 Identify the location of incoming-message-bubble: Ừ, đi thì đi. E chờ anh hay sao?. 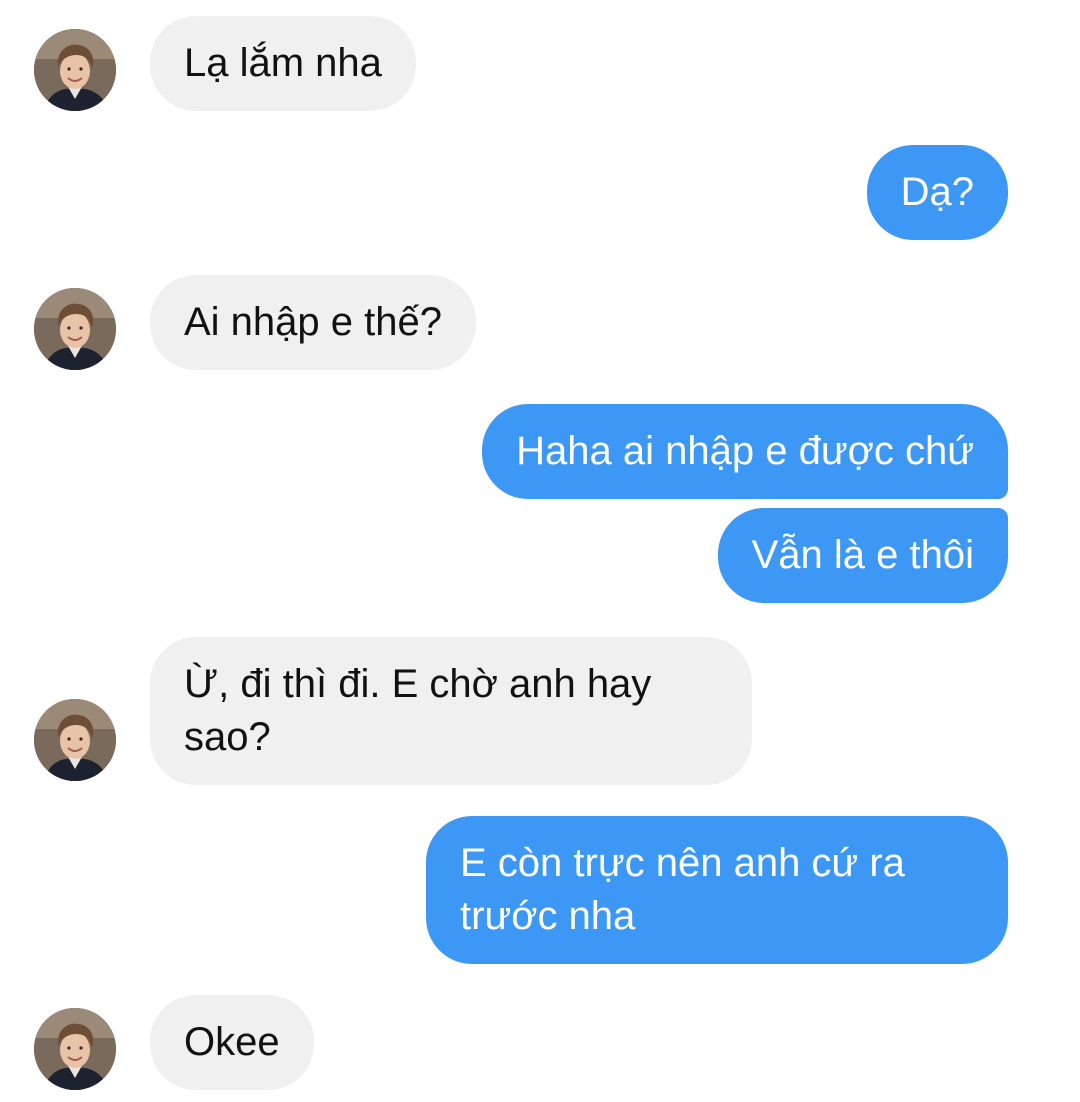
(451, 711).